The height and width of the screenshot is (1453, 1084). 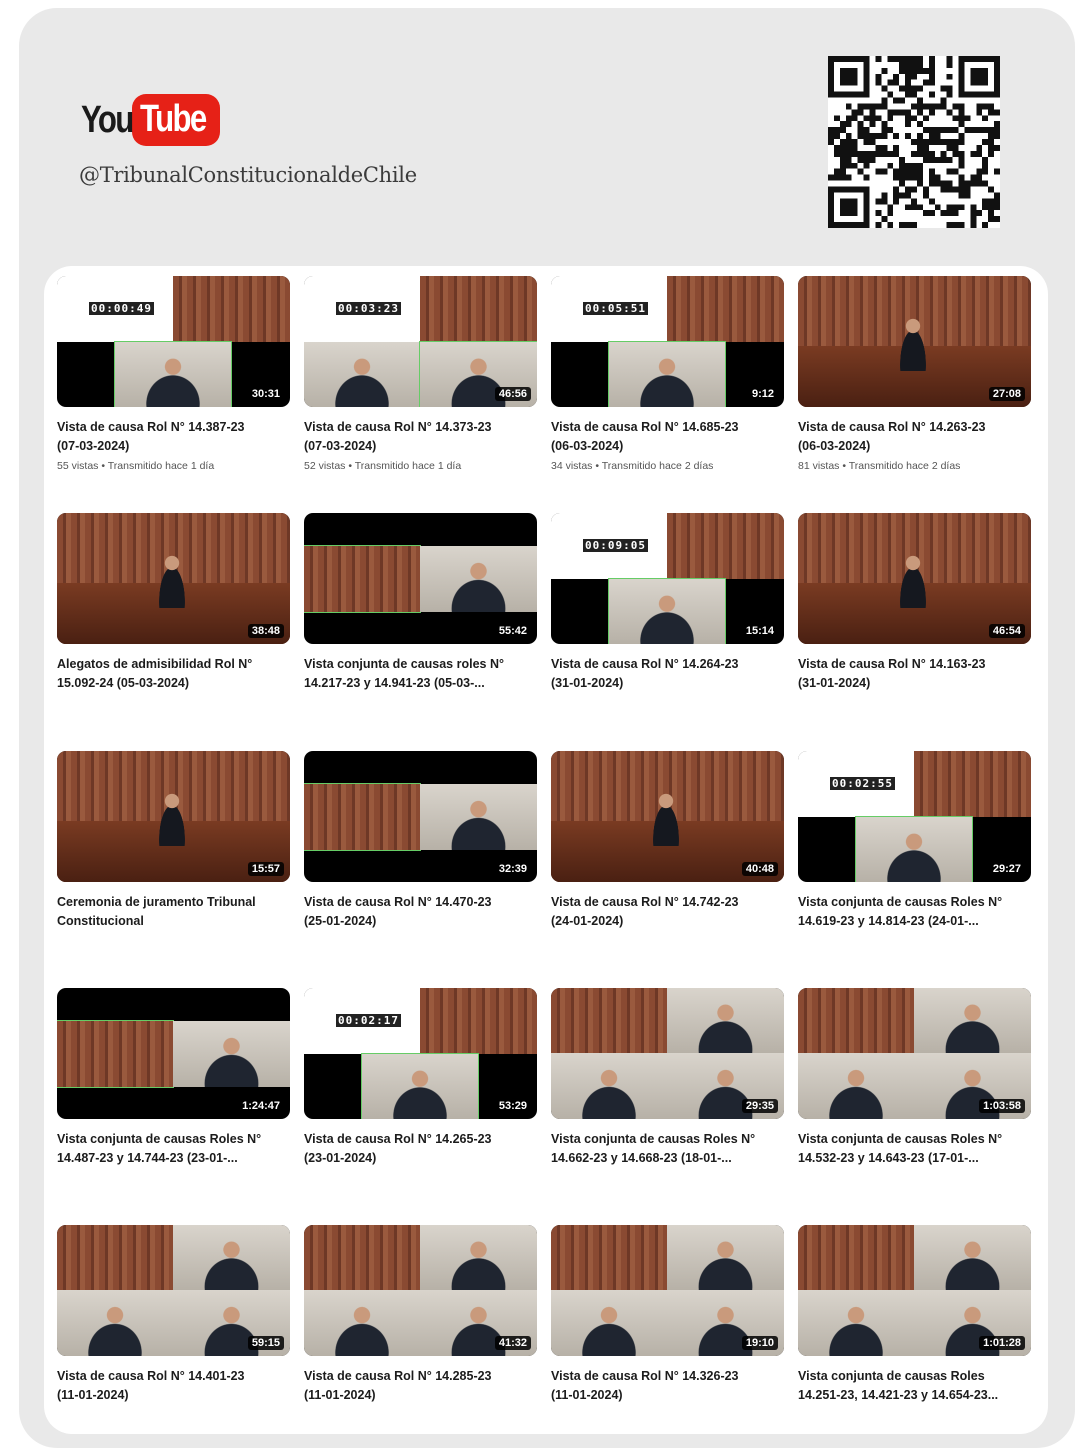 I want to click on duration-badge: 30:31, so click(x=265, y=394).